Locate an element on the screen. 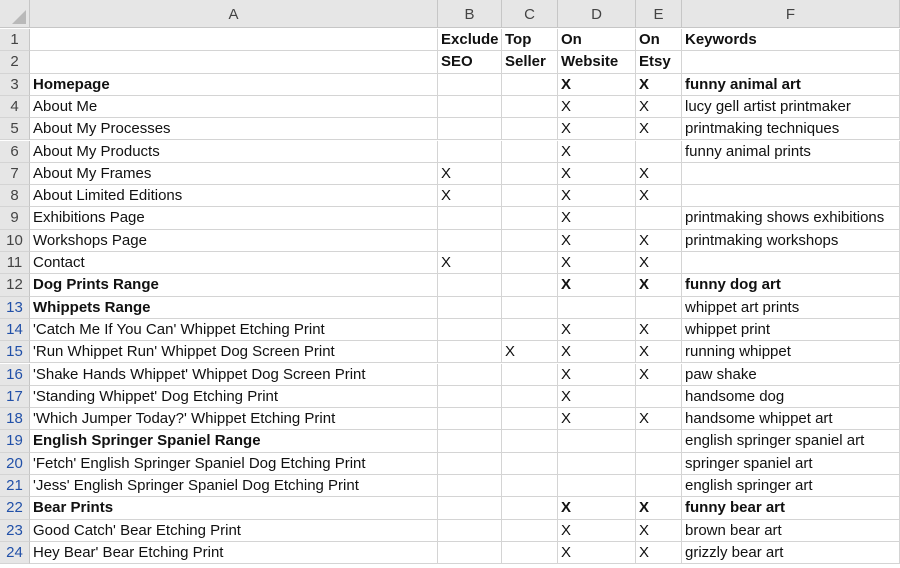 This screenshot has height=568, width=900. row-header-12: 12 is located at coordinates (15, 285).